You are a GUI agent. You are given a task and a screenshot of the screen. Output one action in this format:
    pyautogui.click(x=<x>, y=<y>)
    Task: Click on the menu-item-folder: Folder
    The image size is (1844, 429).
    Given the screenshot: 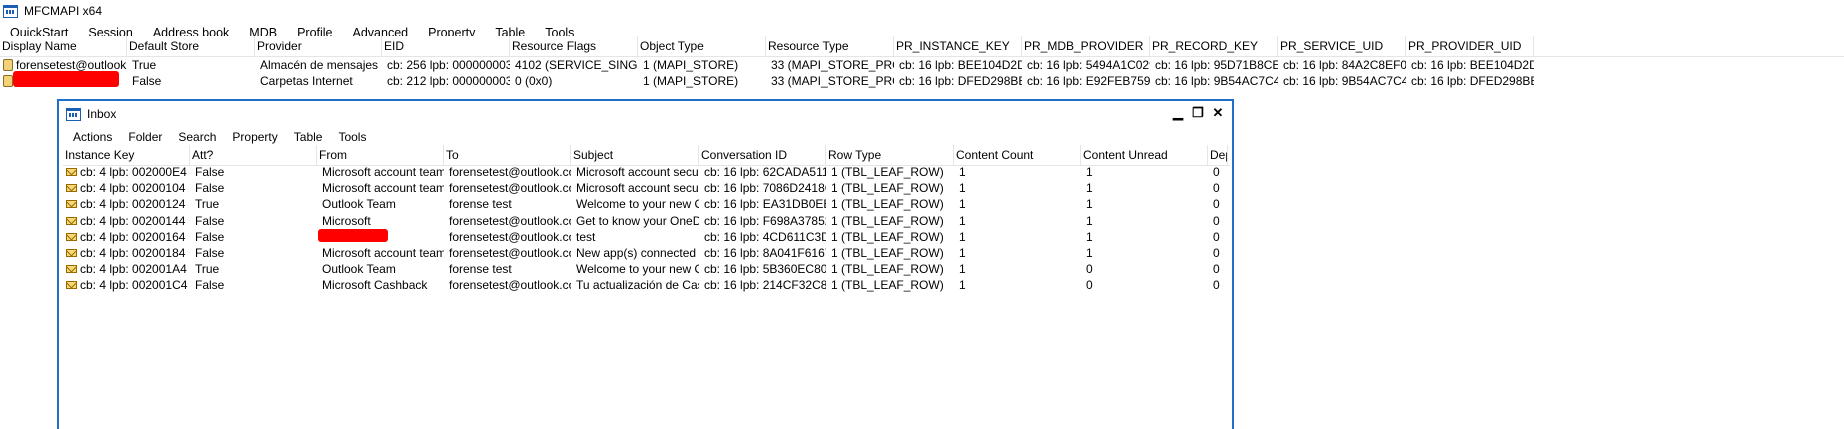 What is the action you would take?
    pyautogui.click(x=145, y=137)
    